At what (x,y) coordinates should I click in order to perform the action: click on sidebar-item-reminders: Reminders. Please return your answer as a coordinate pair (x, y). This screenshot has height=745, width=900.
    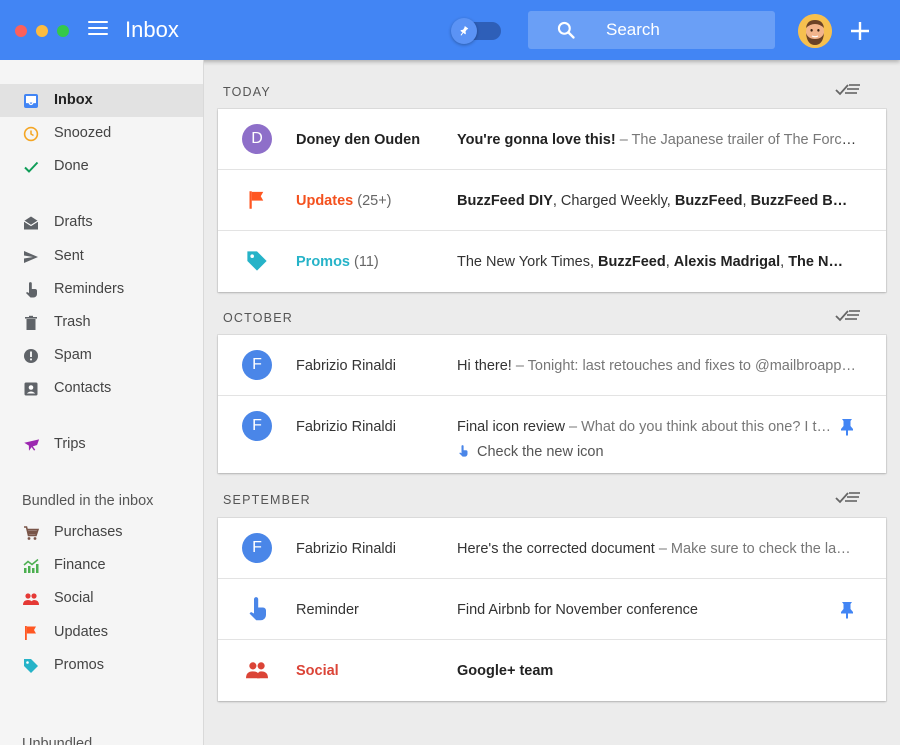
    Looking at the image, I should click on (101, 289).